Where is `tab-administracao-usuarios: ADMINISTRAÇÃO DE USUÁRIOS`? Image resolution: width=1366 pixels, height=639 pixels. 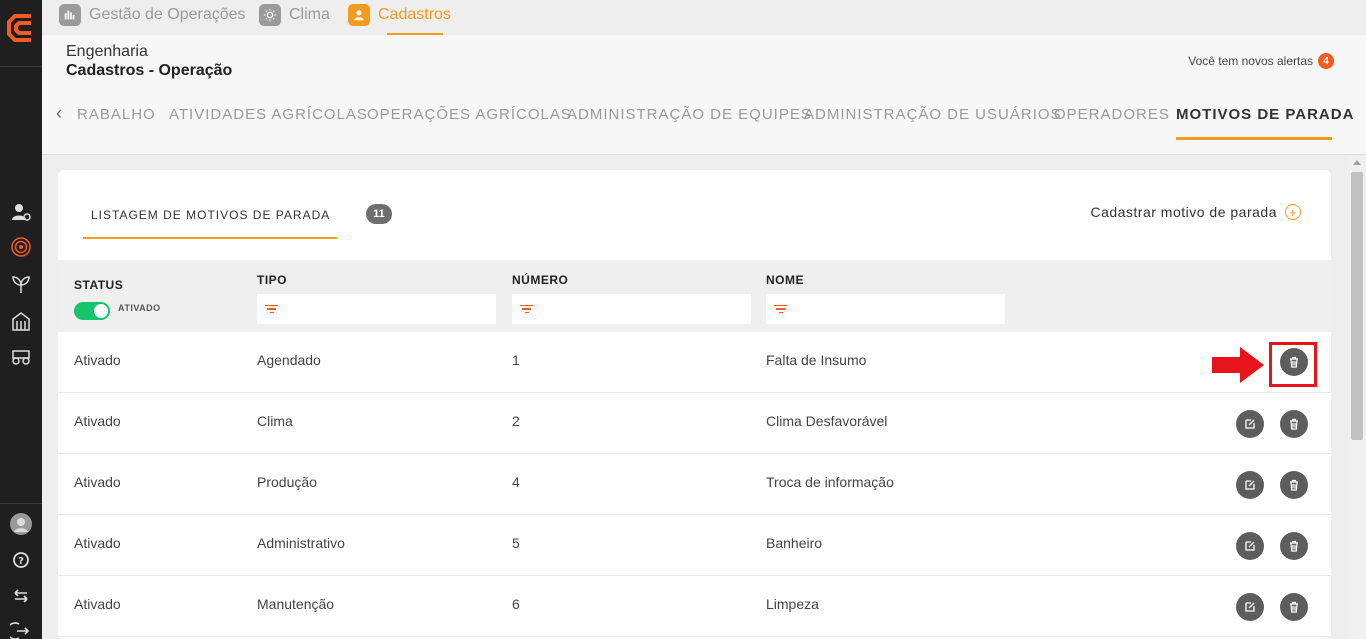
tab-administracao-usuarios: ADMINISTRAÇÃO DE USUÁRIOS is located at coordinates (933, 114).